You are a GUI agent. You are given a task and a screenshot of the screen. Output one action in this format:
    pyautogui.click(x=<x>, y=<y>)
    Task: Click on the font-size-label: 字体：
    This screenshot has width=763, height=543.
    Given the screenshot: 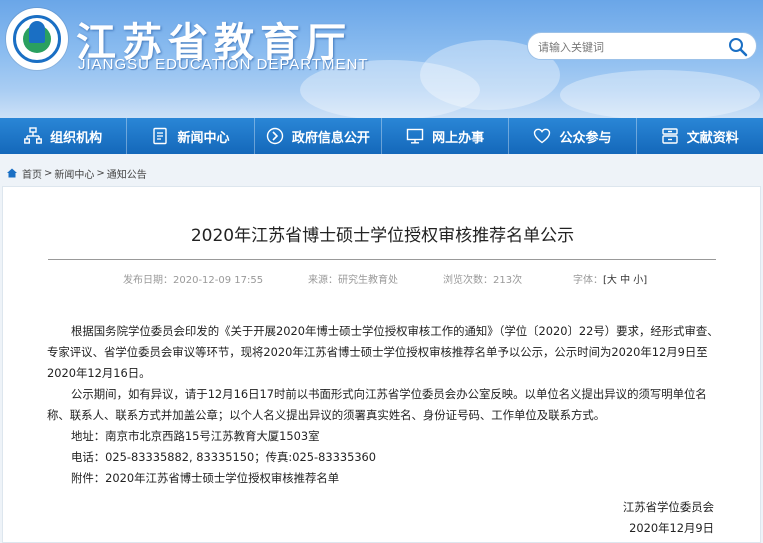 What is the action you would take?
    pyautogui.click(x=588, y=280)
    